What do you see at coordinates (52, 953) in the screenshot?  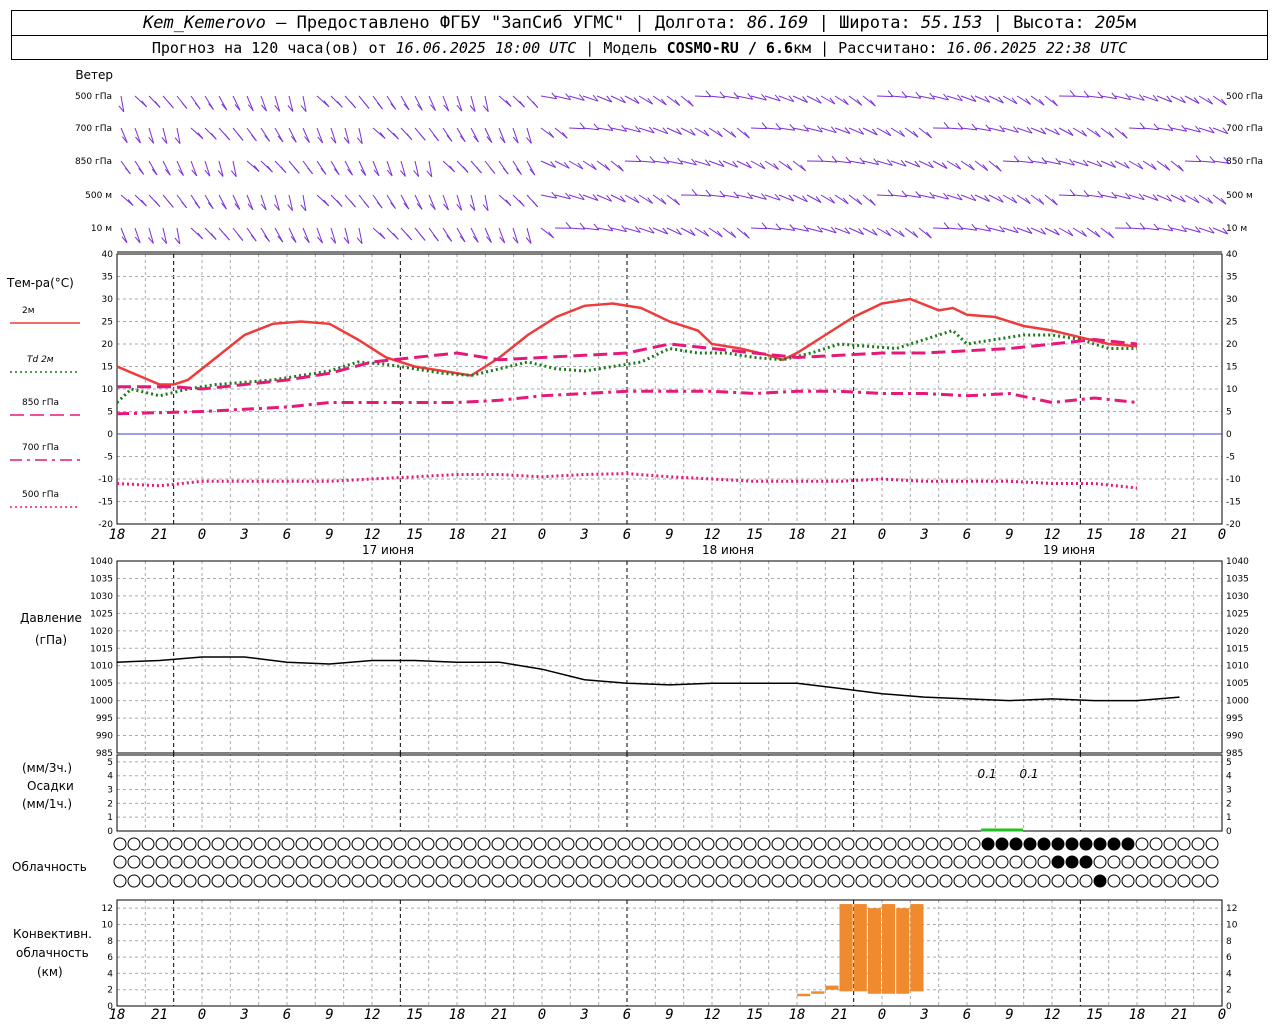 I see `conv-title-2: облачность` at bounding box center [52, 953].